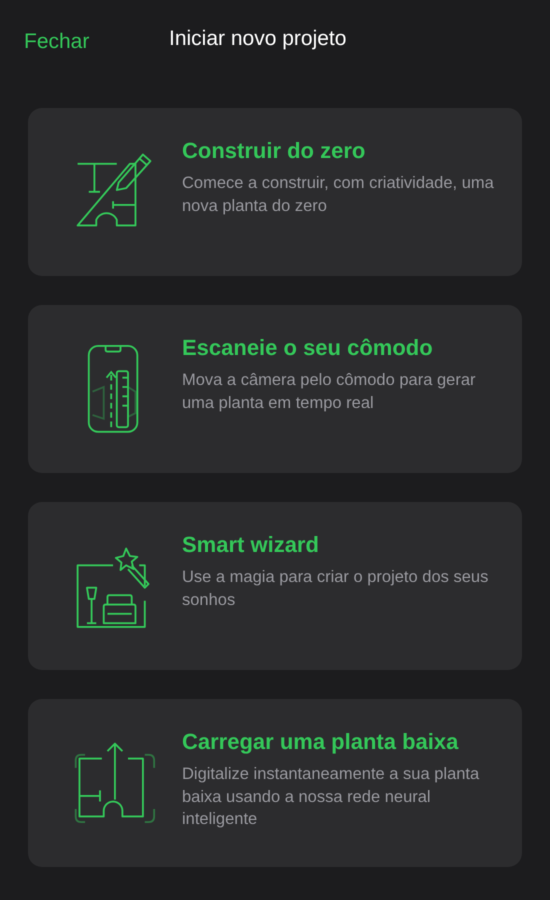 This screenshot has height=900, width=550. Describe the element at coordinates (338, 195) in the screenshot. I see `option-description: Comece a construir, com criatividade, uma nova planta do zero` at that location.